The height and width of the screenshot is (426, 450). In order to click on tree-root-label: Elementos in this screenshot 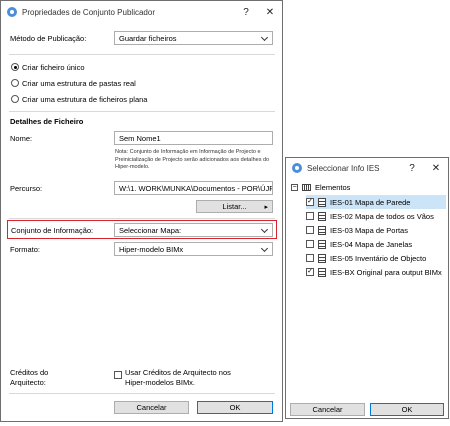, I will do `click(333, 187)`.